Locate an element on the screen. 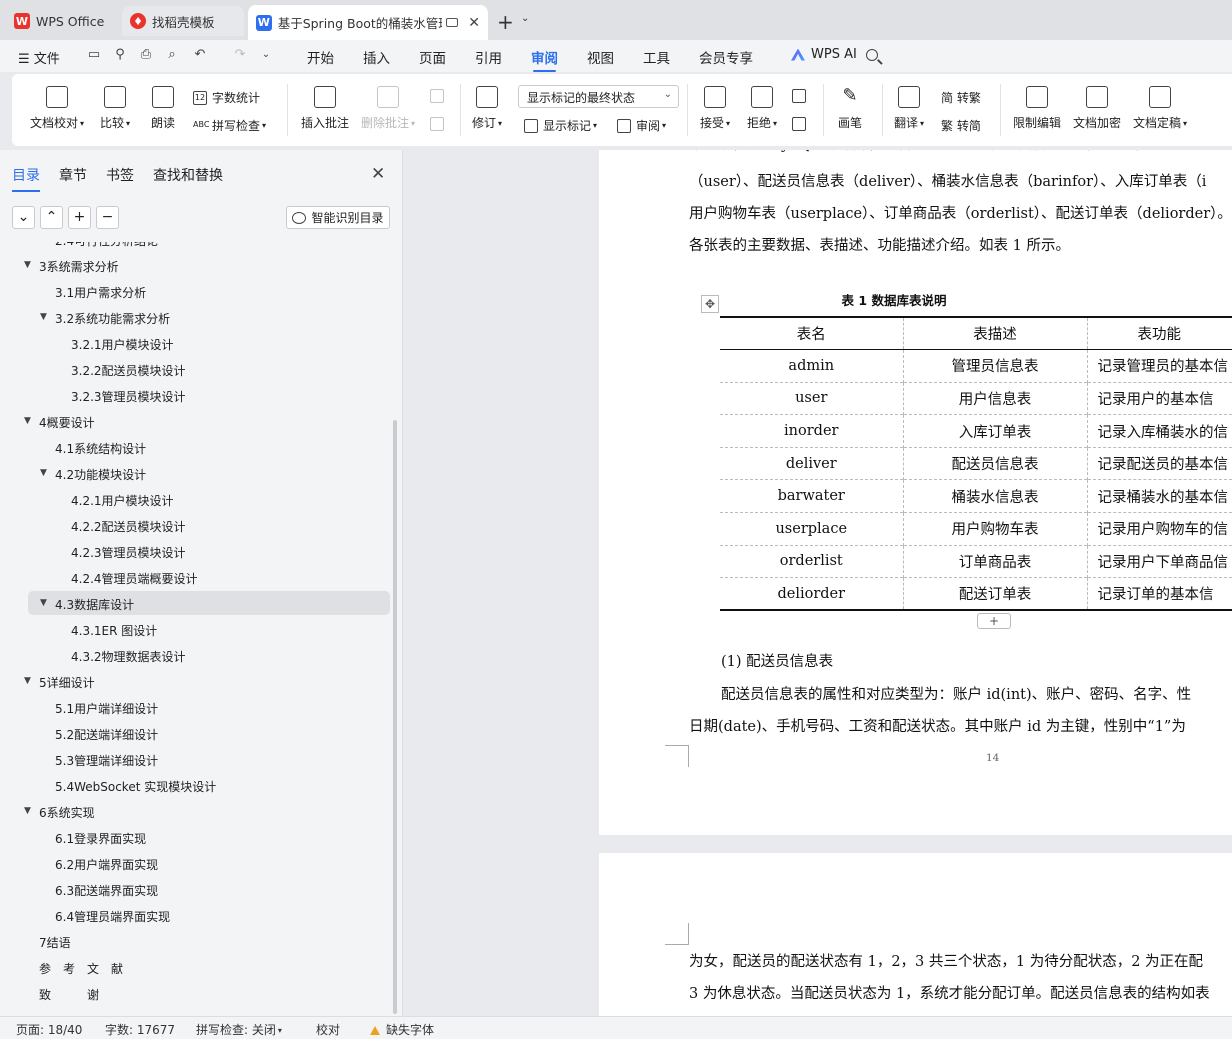 This screenshot has width=1232, height=1039. table-cell: 记录配送员的基本信 is located at coordinates (1159, 463).